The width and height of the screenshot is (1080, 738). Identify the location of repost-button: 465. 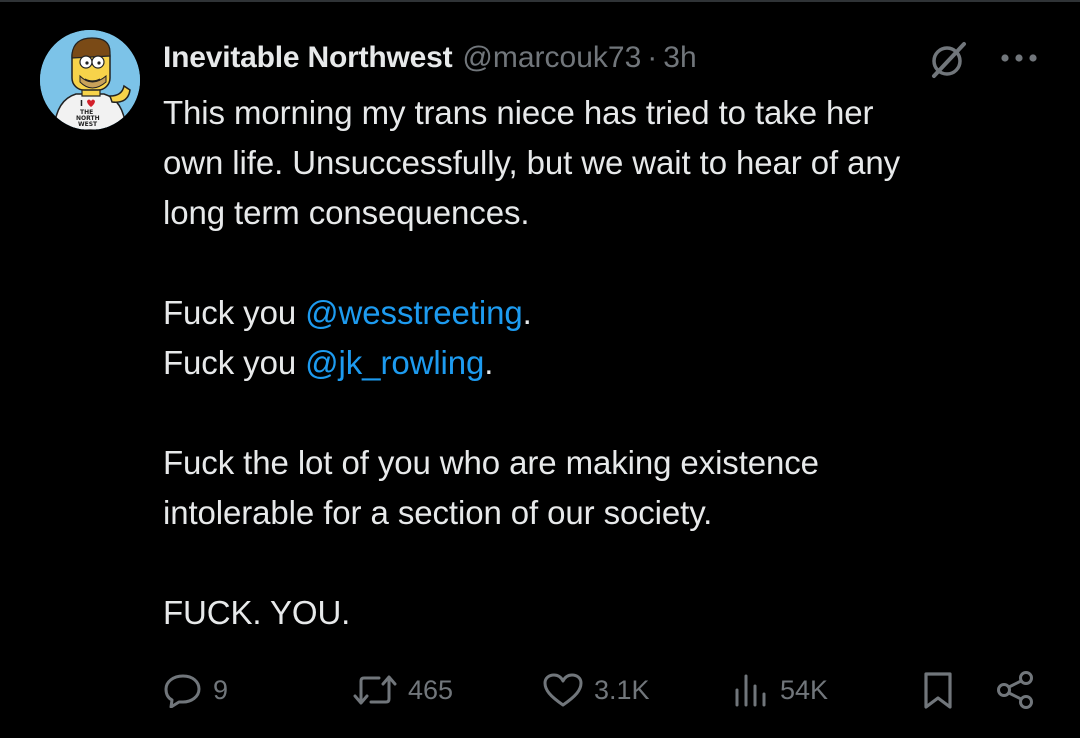
(402, 690).